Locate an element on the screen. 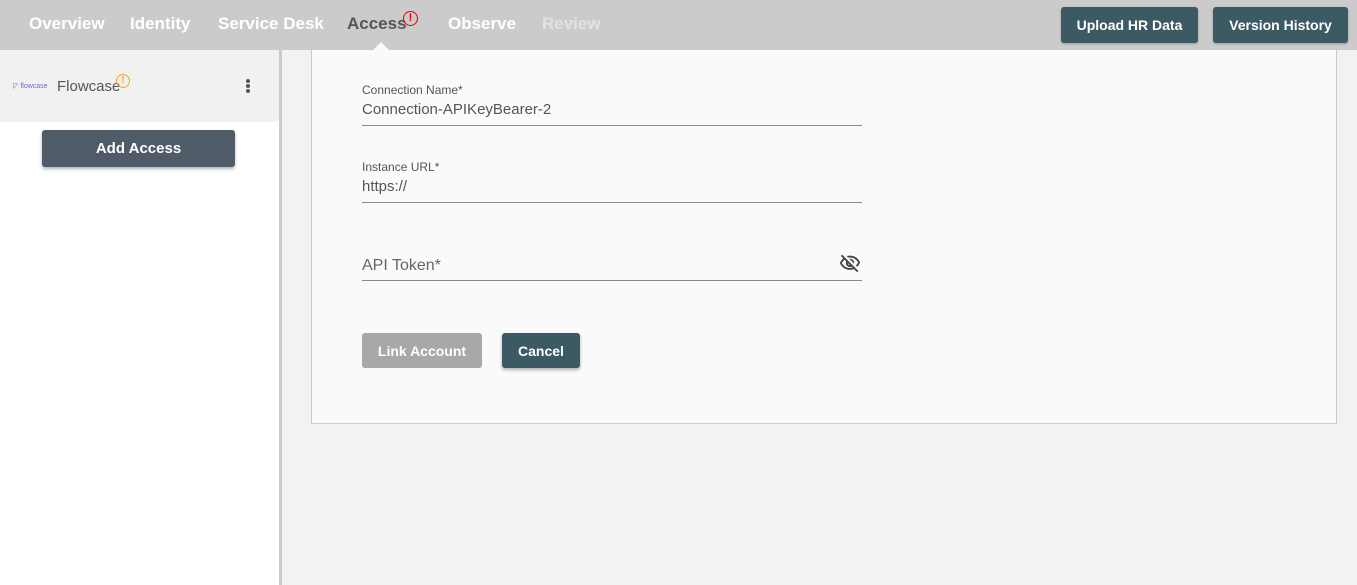 This screenshot has height=585, width=1357. tab-review: Review is located at coordinates (571, 24).